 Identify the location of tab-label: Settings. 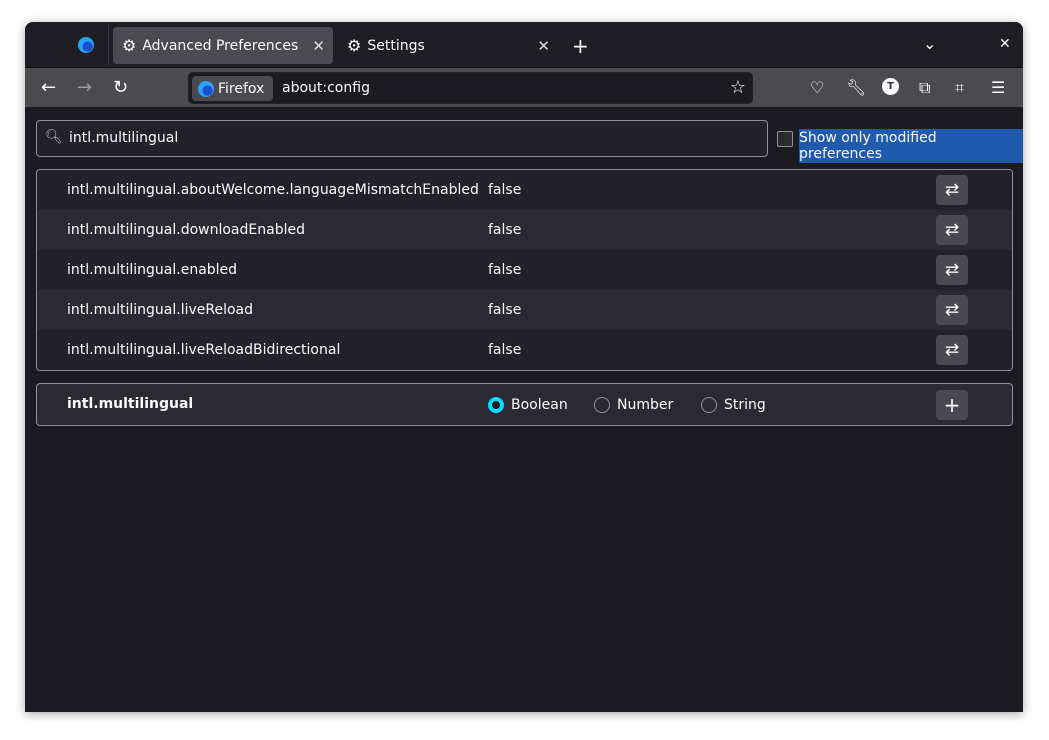
(396, 45).